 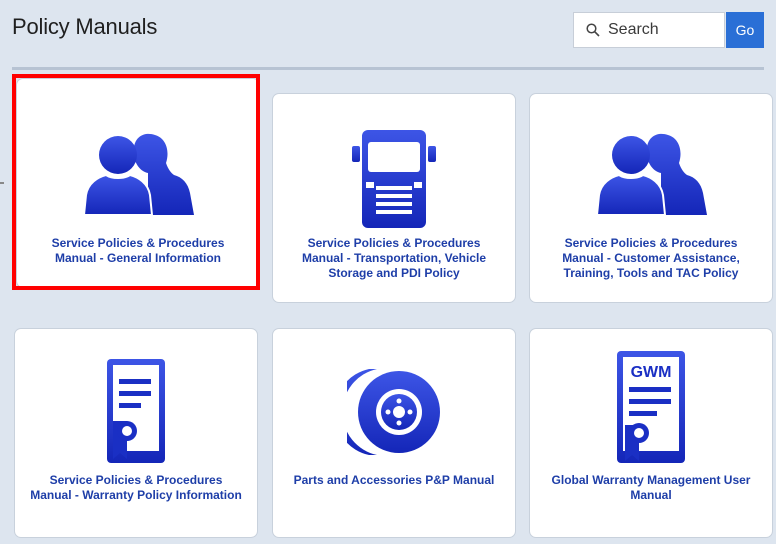 I want to click on tile-label: Global Warranty Management User Manual, so click(x=651, y=487).